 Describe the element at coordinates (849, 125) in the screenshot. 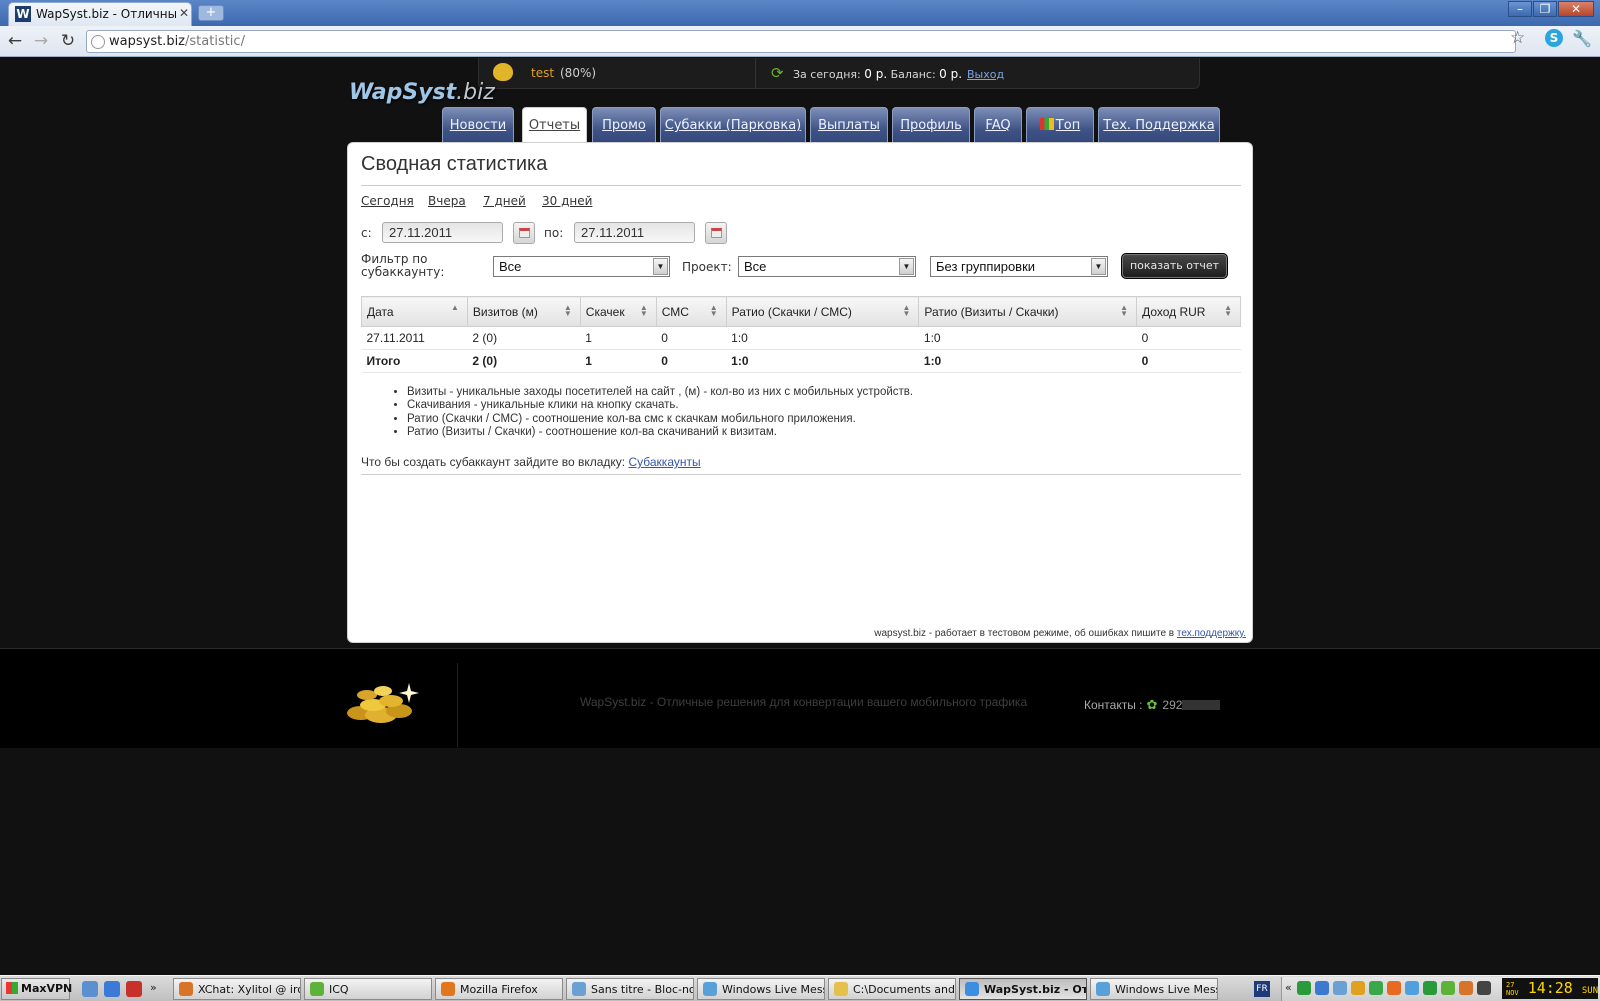

I see `tab-payouts: Выплаты` at that location.